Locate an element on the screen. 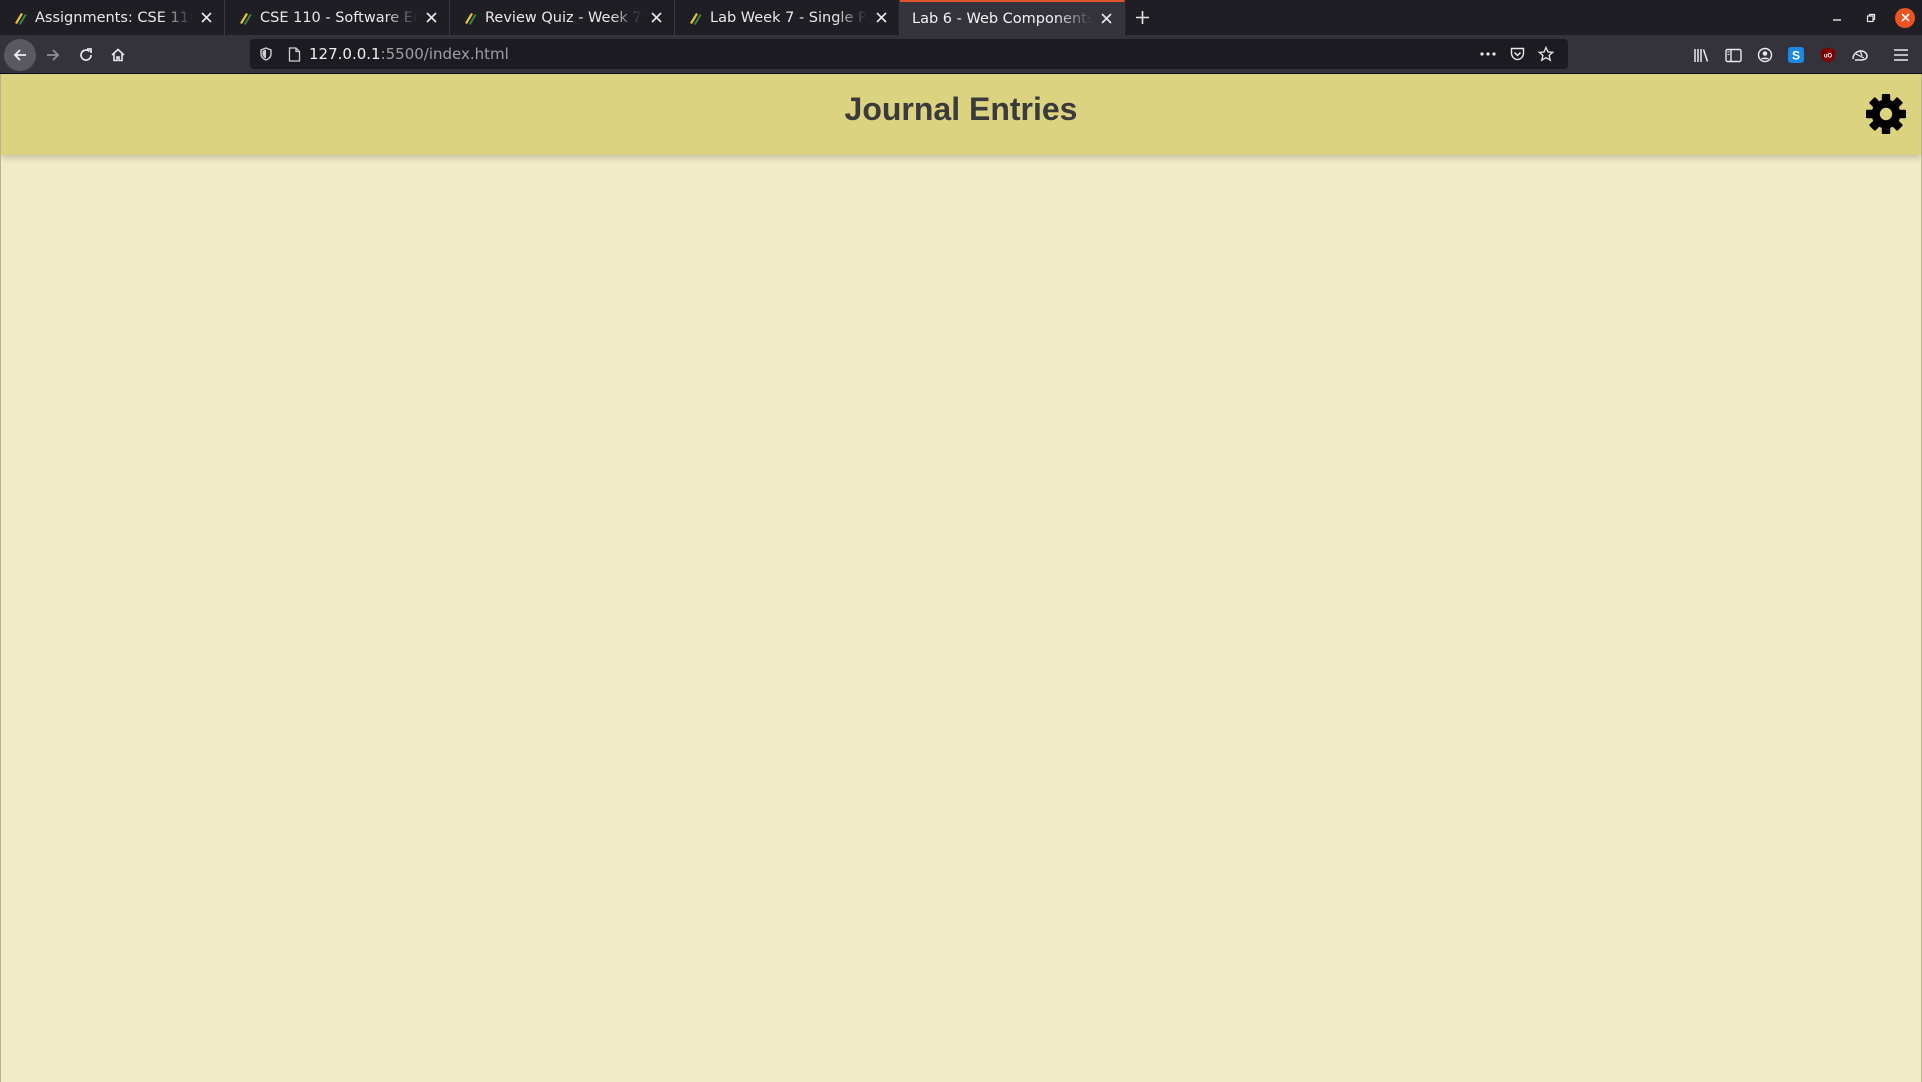  navigation-toolbar: 127.0.0.1:5500/index.html S uO is located at coordinates (961, 54).